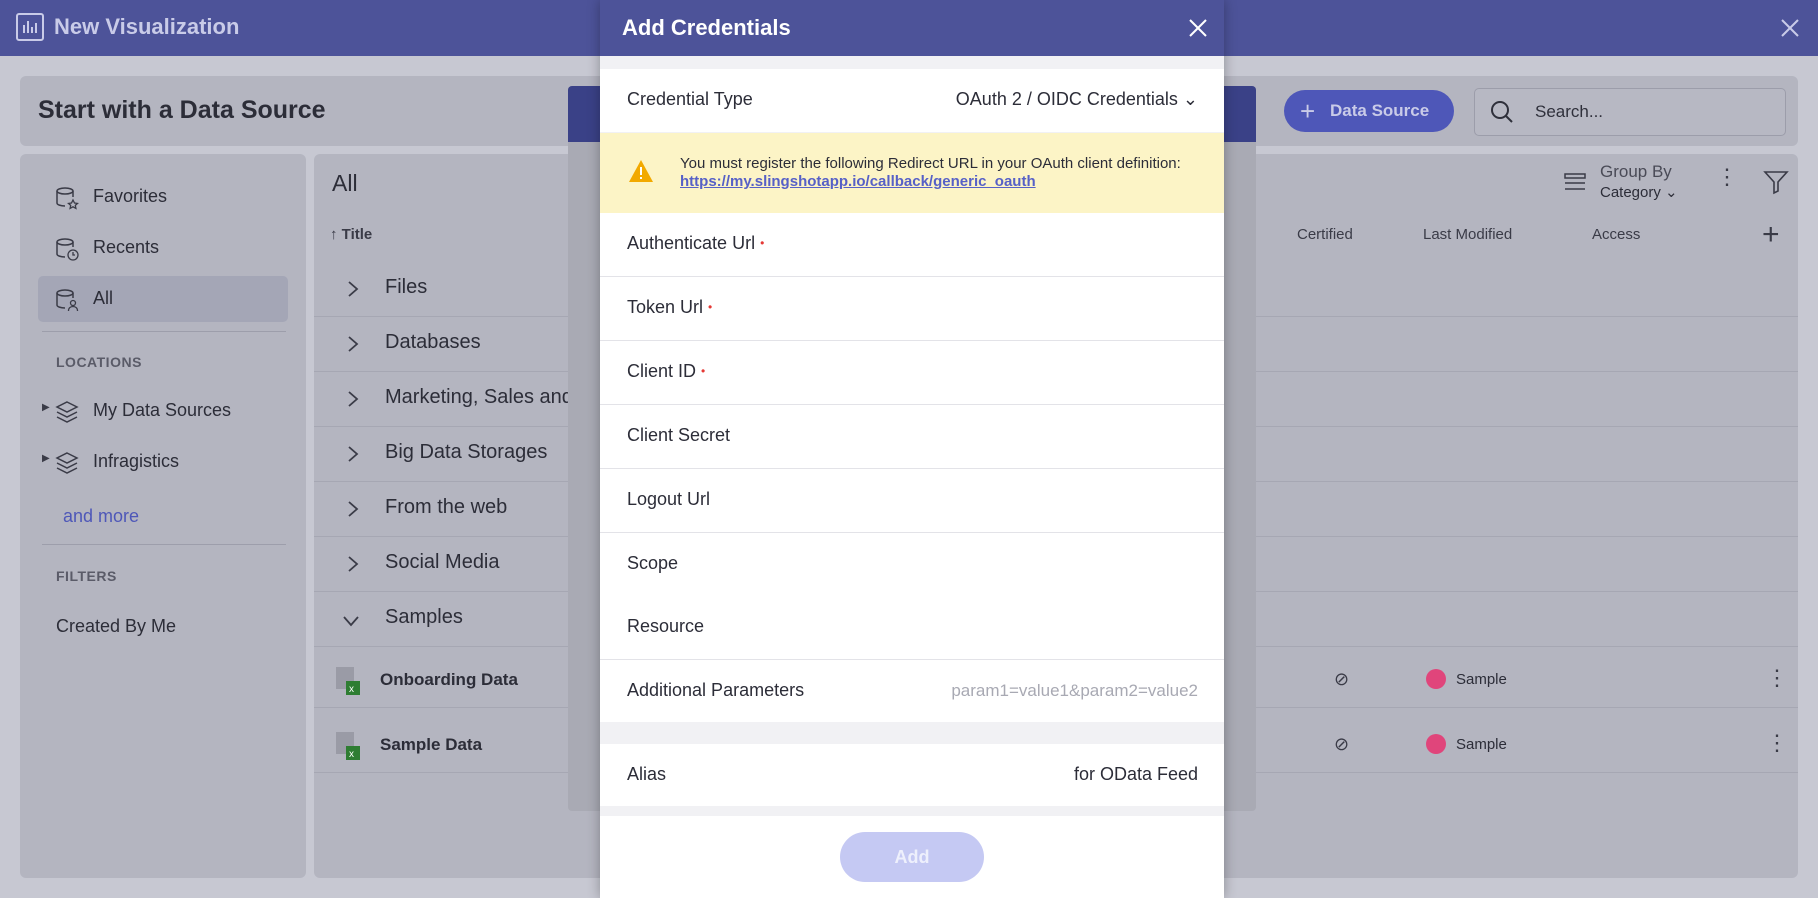  I want to click on warning-icon, so click(641, 171).